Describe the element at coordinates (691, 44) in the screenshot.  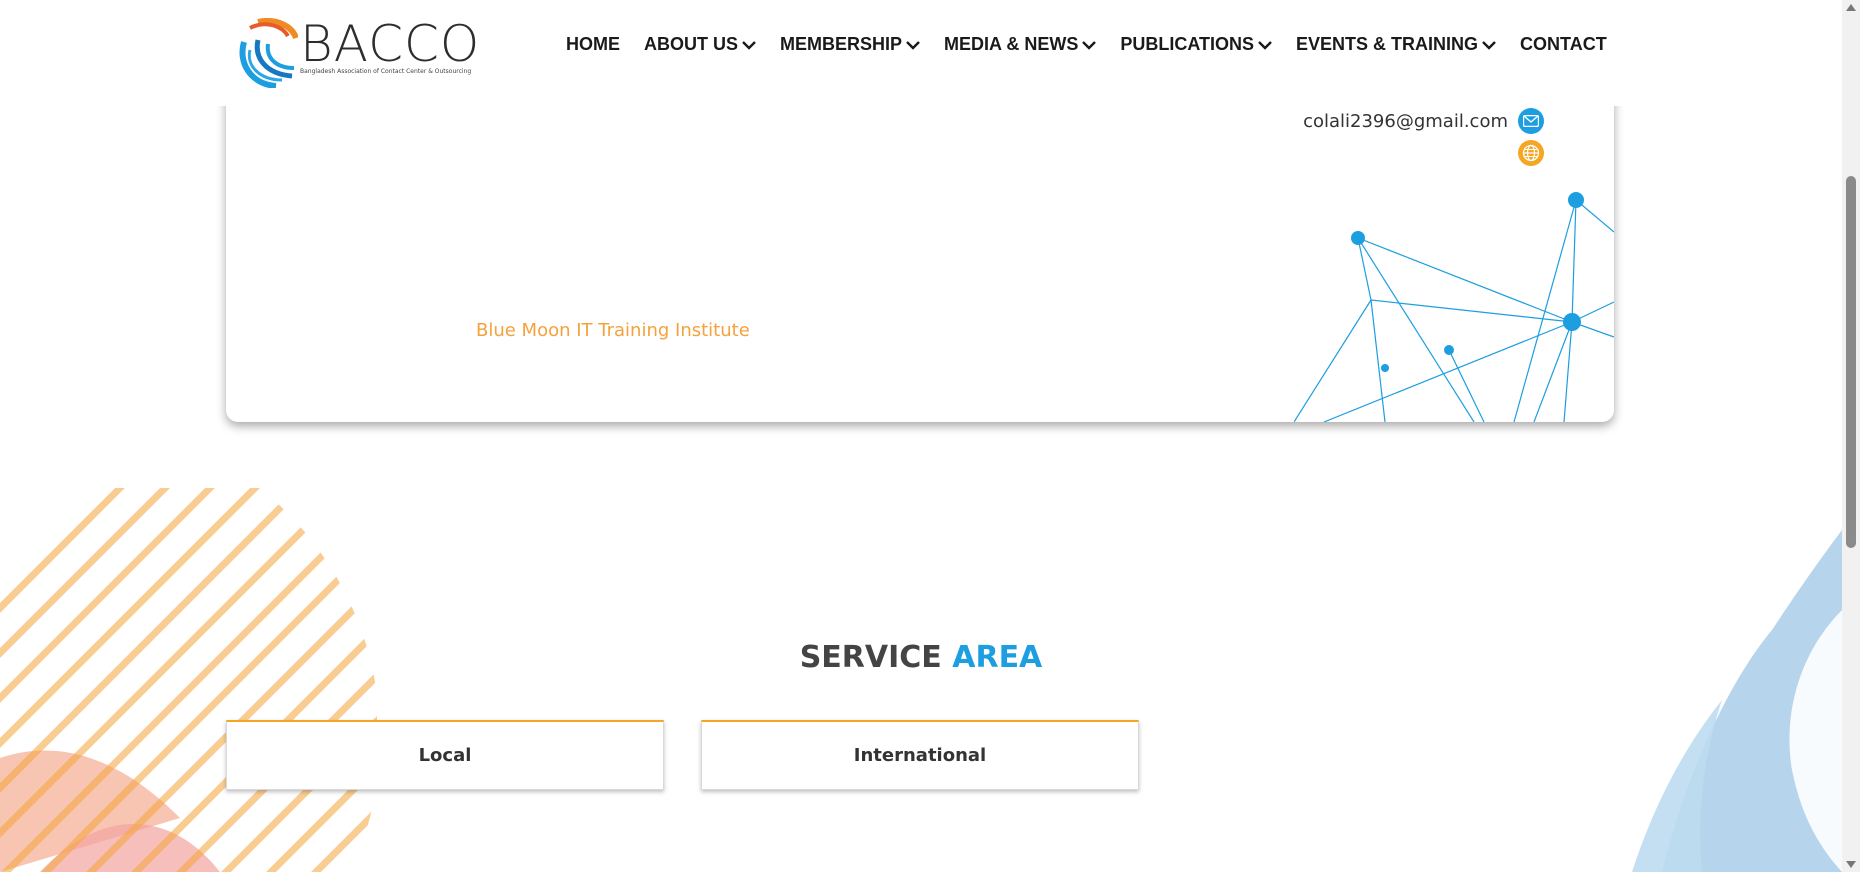
I see `nav-label: ABOUT US` at that location.